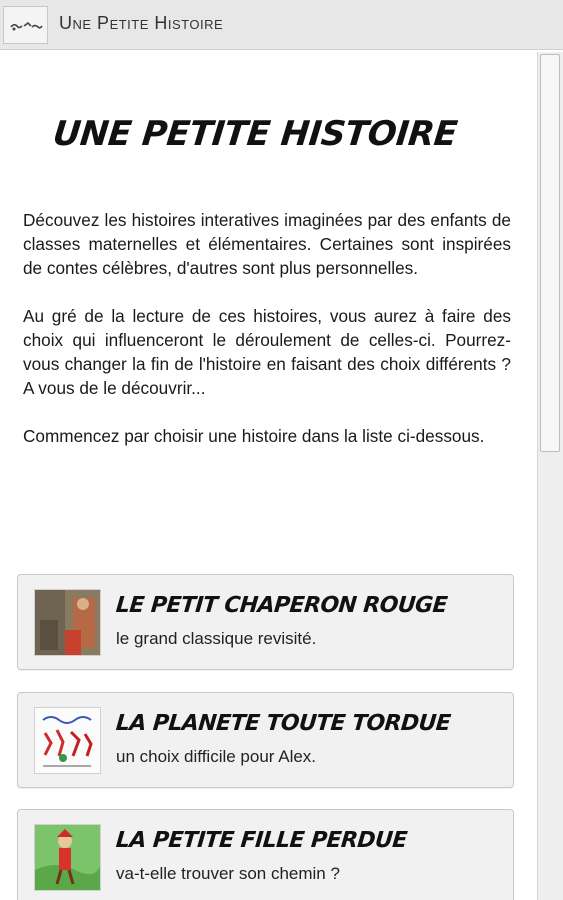  What do you see at coordinates (281, 605) in the screenshot?
I see `story-title: LE PETIT CHAPERON ROUGE` at bounding box center [281, 605].